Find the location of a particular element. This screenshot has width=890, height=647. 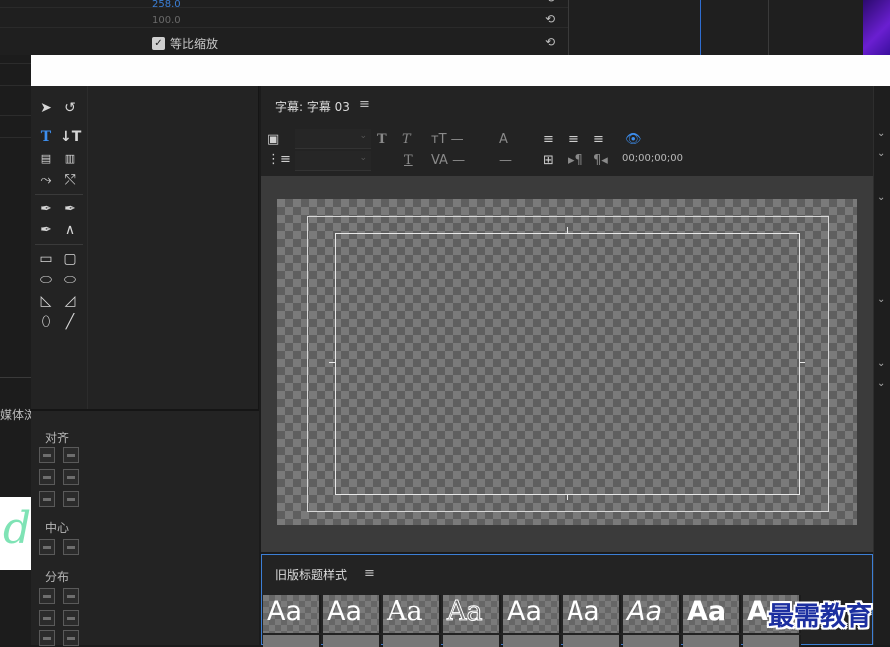

title-tab: 字幕: 字幕 03 is located at coordinates (312, 106).